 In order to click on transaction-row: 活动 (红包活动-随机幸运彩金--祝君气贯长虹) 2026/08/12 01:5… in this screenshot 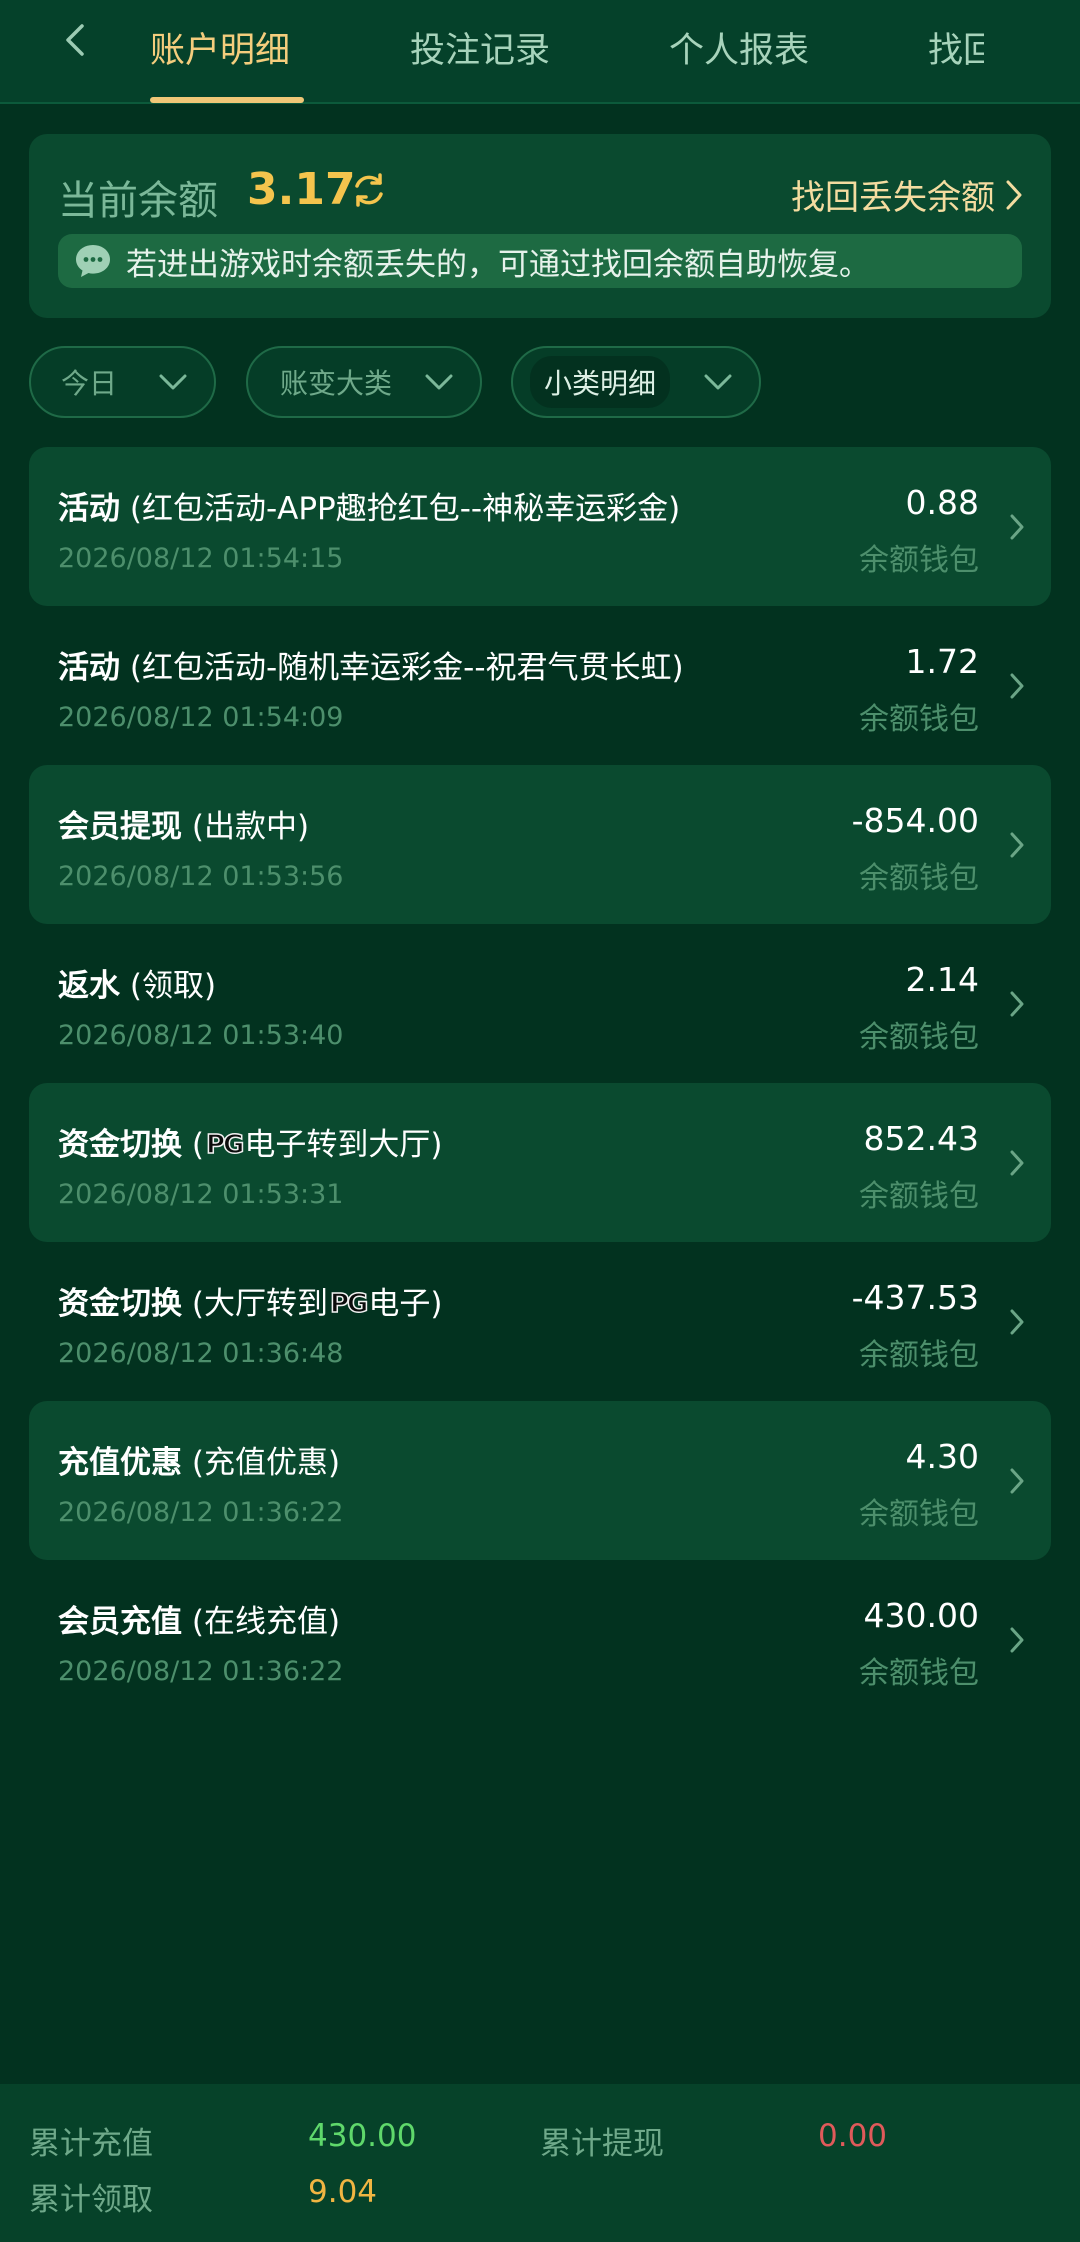, I will do `click(540, 685)`.